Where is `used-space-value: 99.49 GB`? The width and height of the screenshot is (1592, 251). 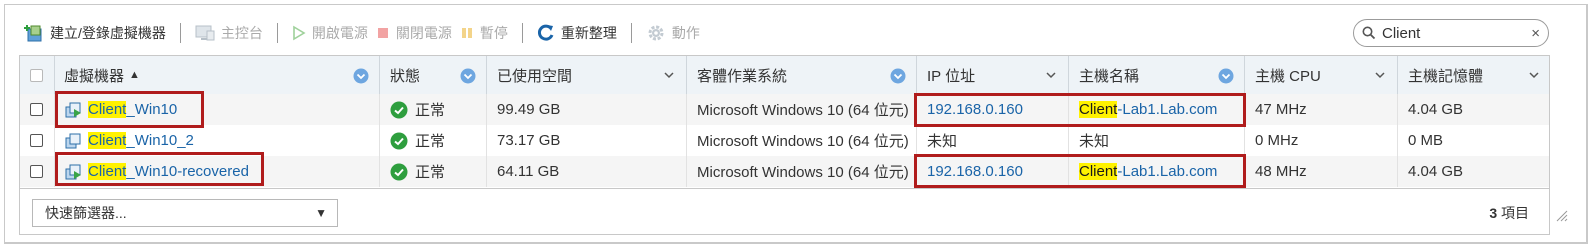
used-space-value: 99.49 GB is located at coordinates (529, 109).